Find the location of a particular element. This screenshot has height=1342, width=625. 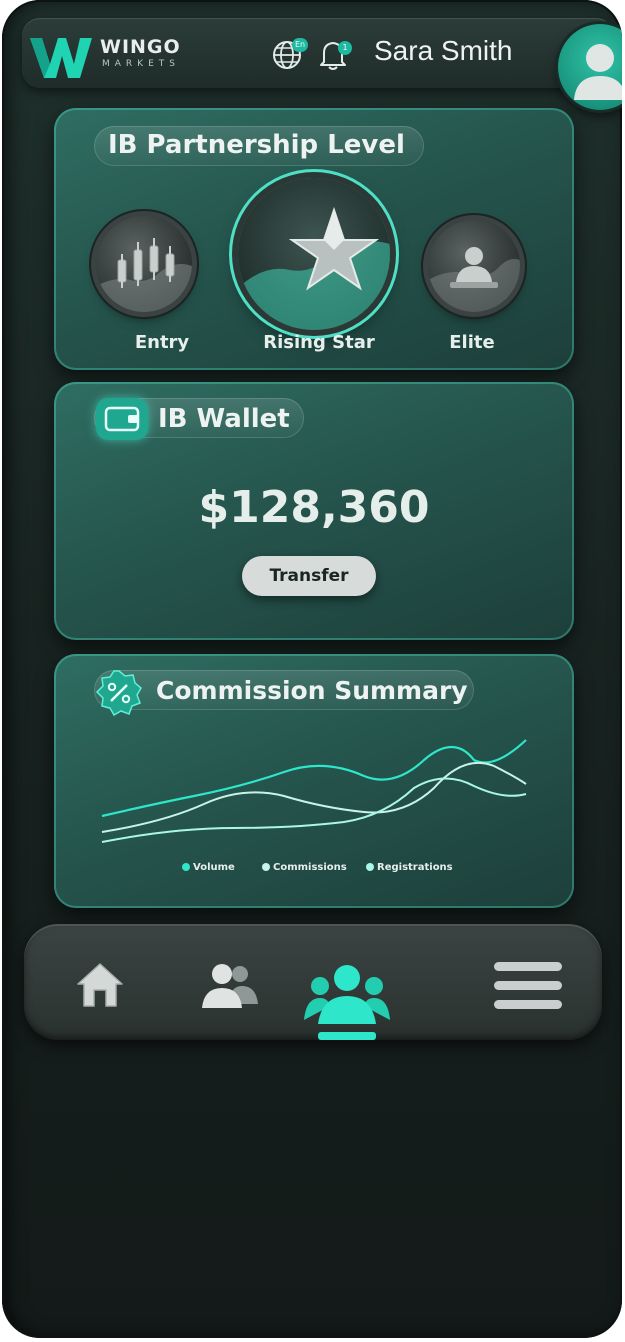

user-name: Sara Smith is located at coordinates (443, 51).